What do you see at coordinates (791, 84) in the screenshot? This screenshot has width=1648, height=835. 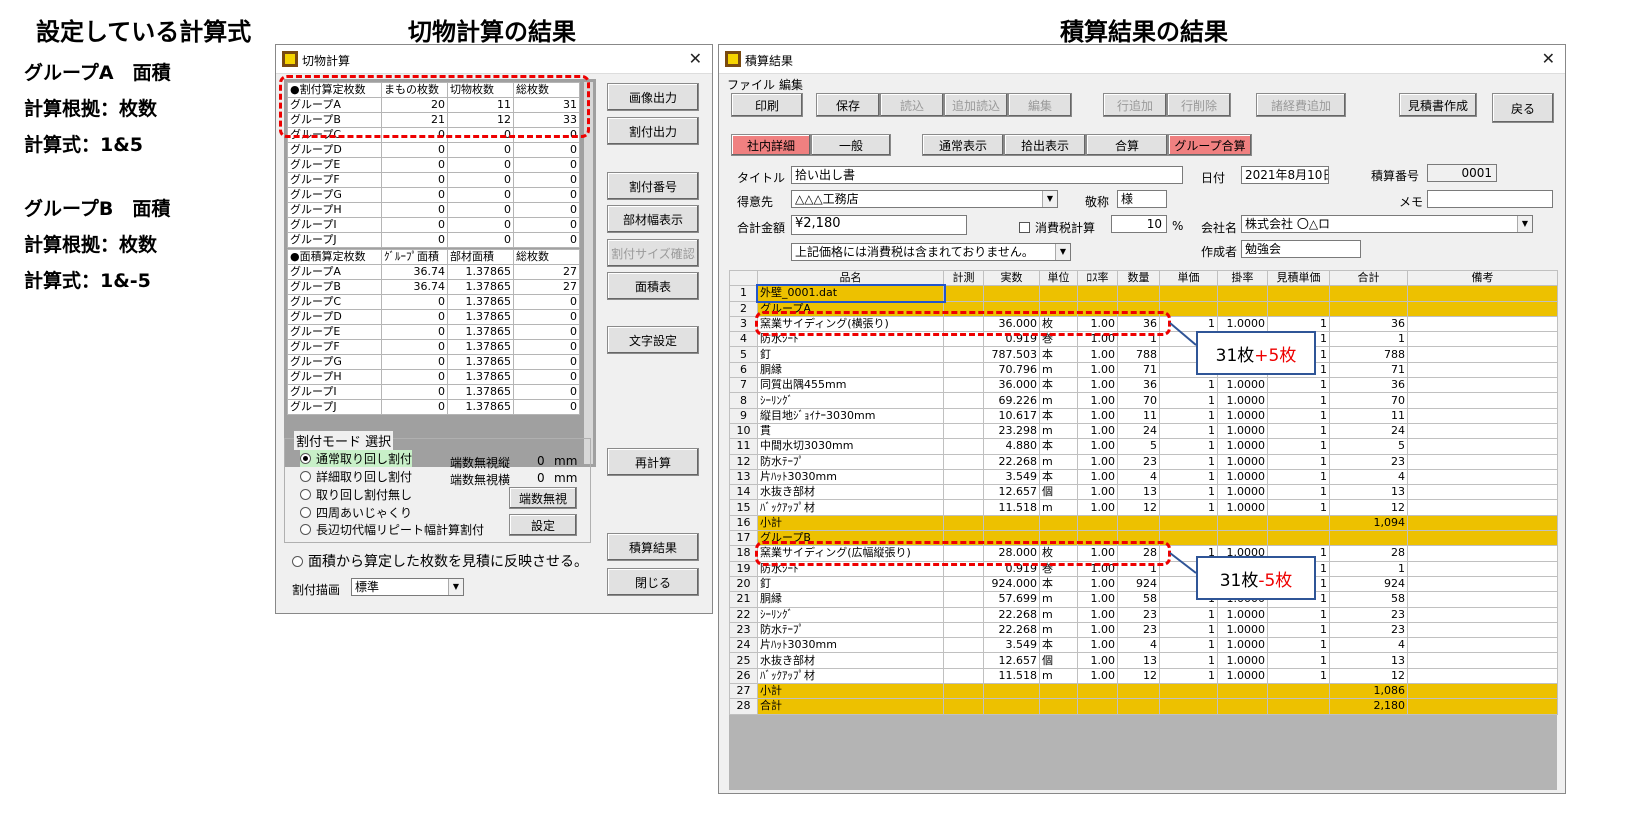 I see `menu-edit: 編集` at bounding box center [791, 84].